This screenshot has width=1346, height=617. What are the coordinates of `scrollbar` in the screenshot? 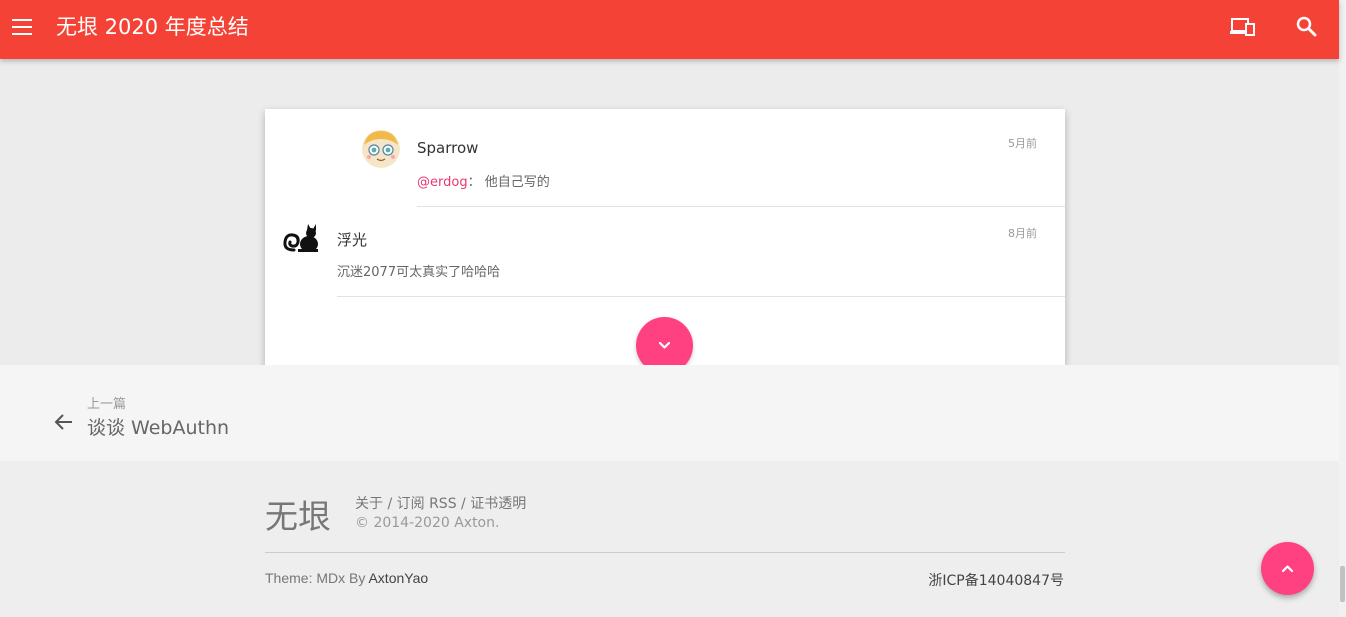 It's located at (1342, 308).